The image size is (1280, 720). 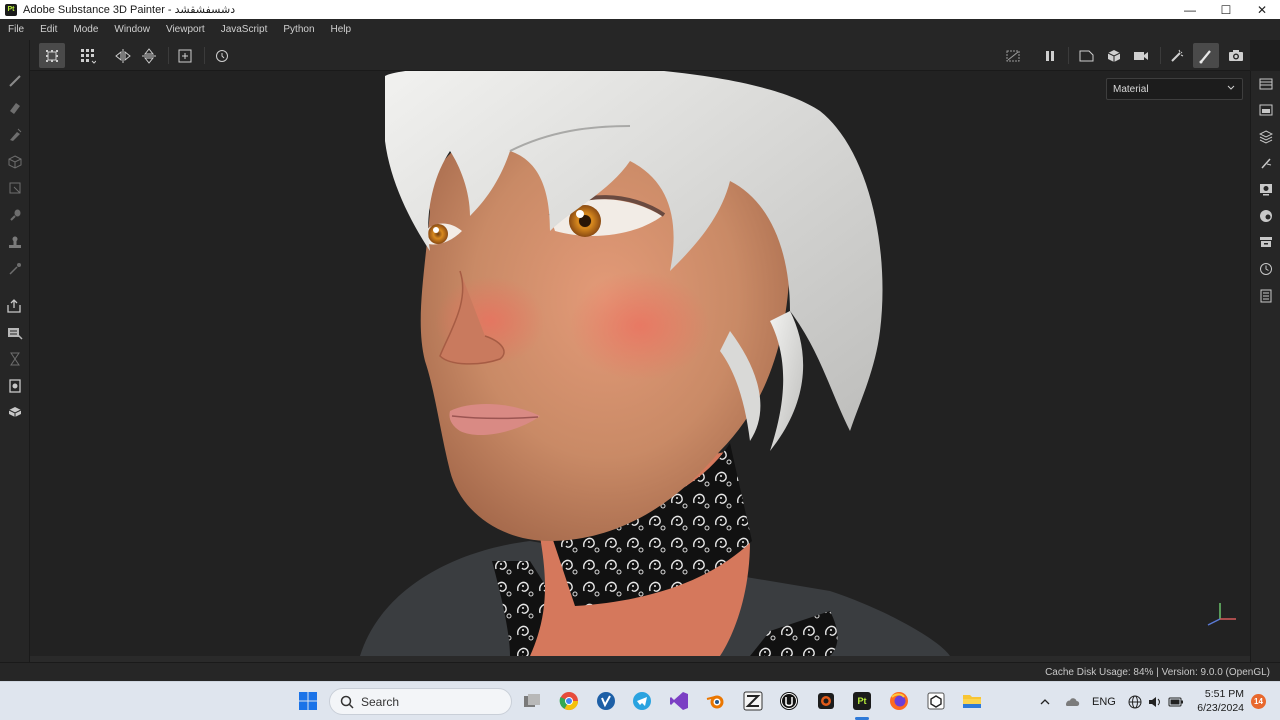 What do you see at coordinates (1226, 9) in the screenshot?
I see `maximize-button: ☐` at bounding box center [1226, 9].